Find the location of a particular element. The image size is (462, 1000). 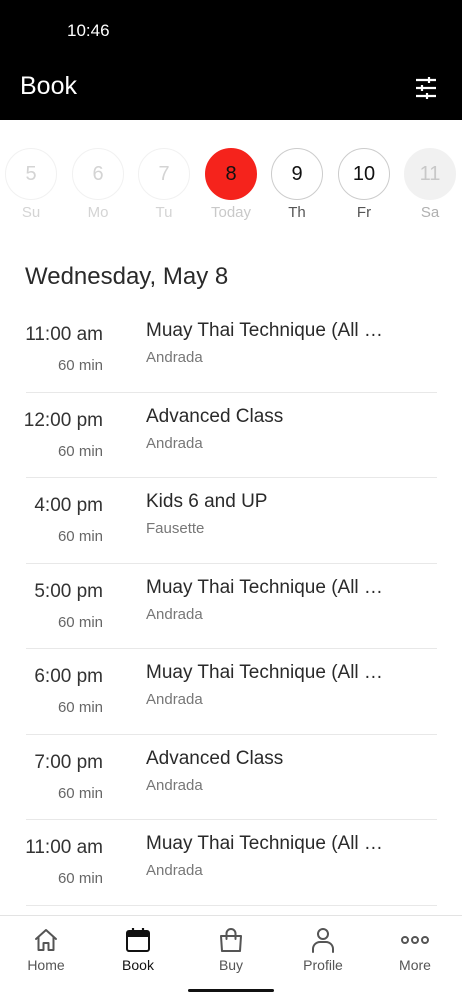

day-number: 8 is located at coordinates (231, 174).